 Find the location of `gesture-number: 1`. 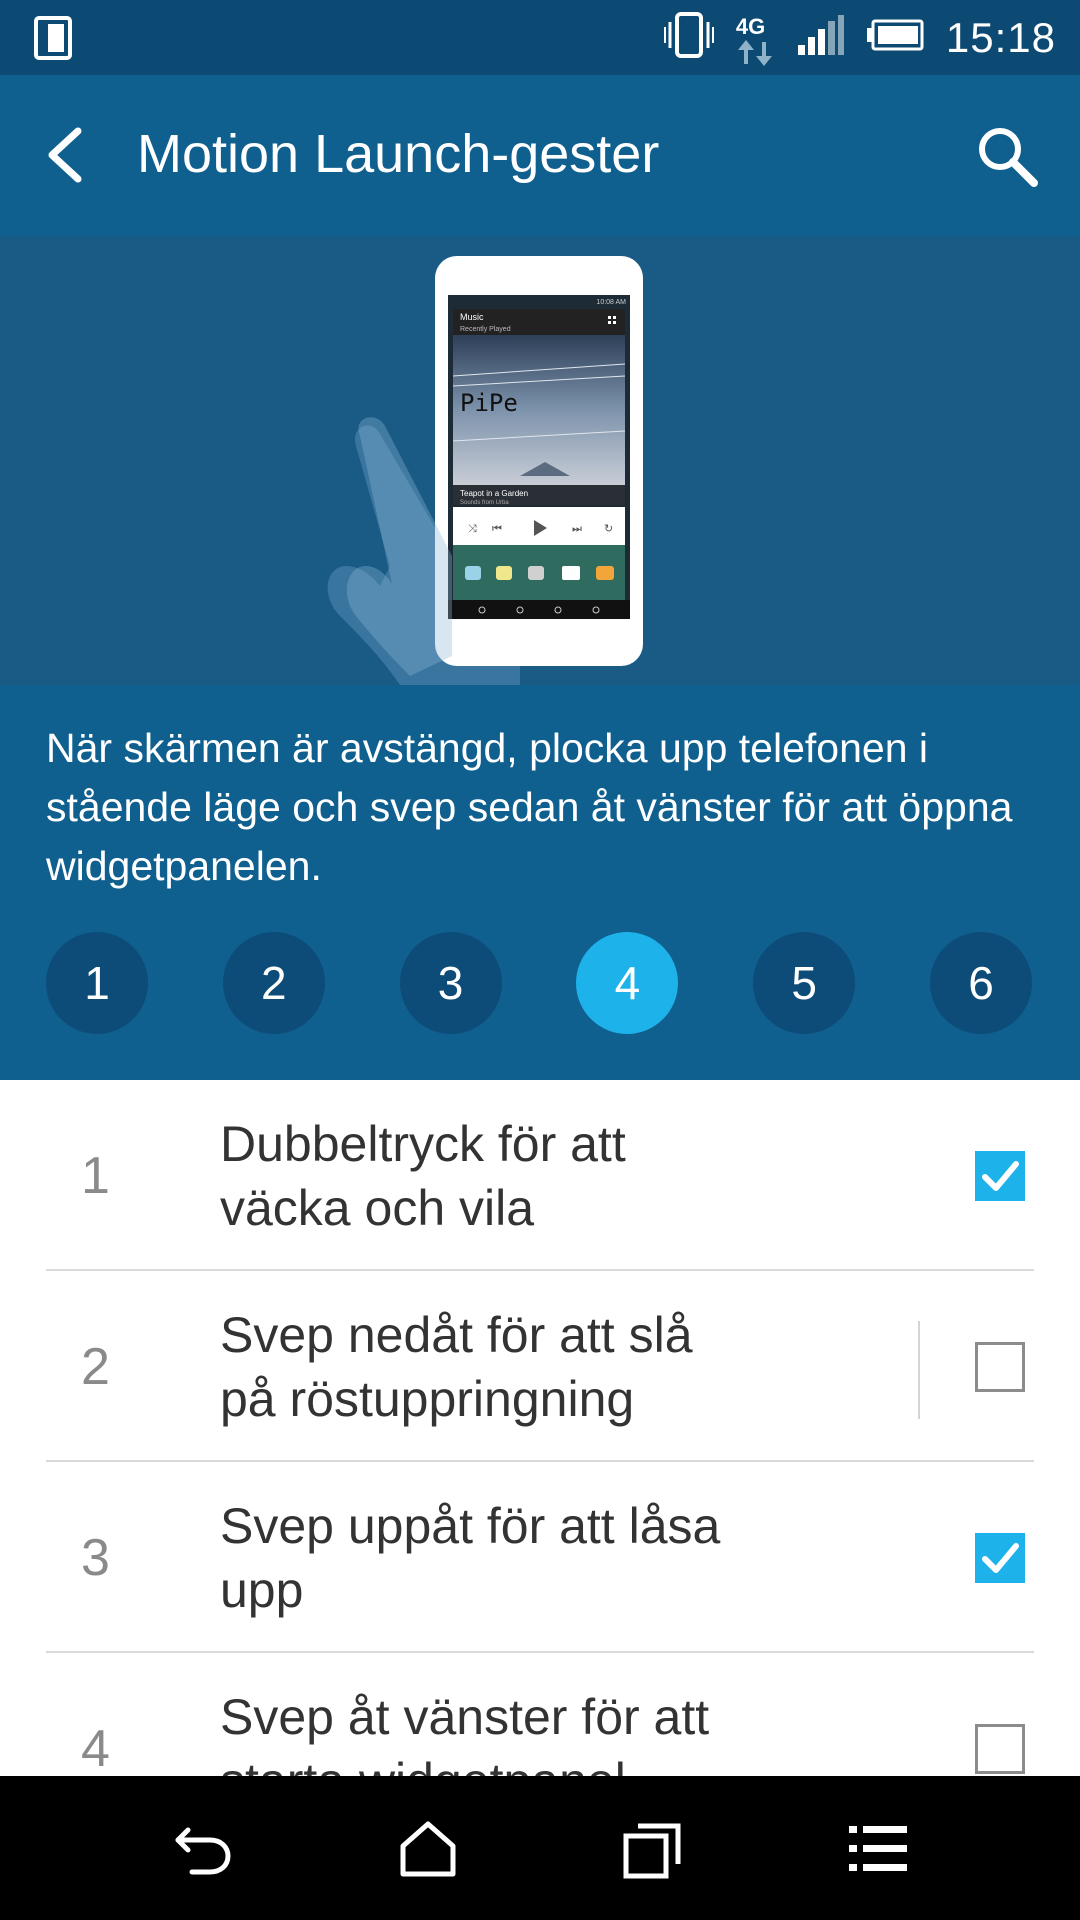

gesture-number: 1 is located at coordinates (95, 1175).